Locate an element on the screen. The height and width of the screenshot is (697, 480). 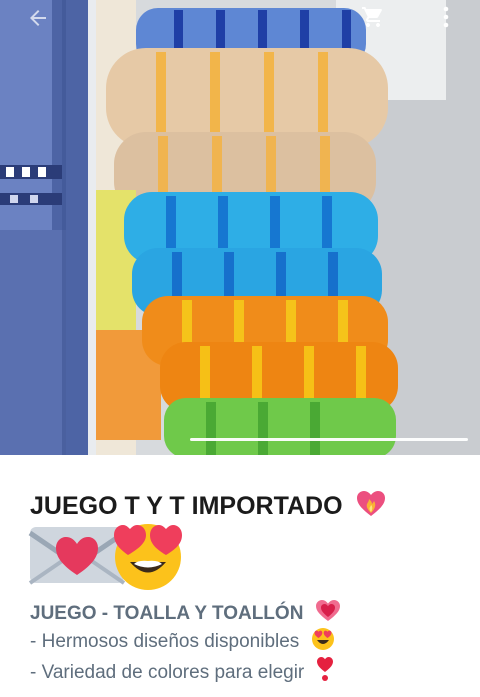
gallery-photo-previous is located at coordinates (44, 227).